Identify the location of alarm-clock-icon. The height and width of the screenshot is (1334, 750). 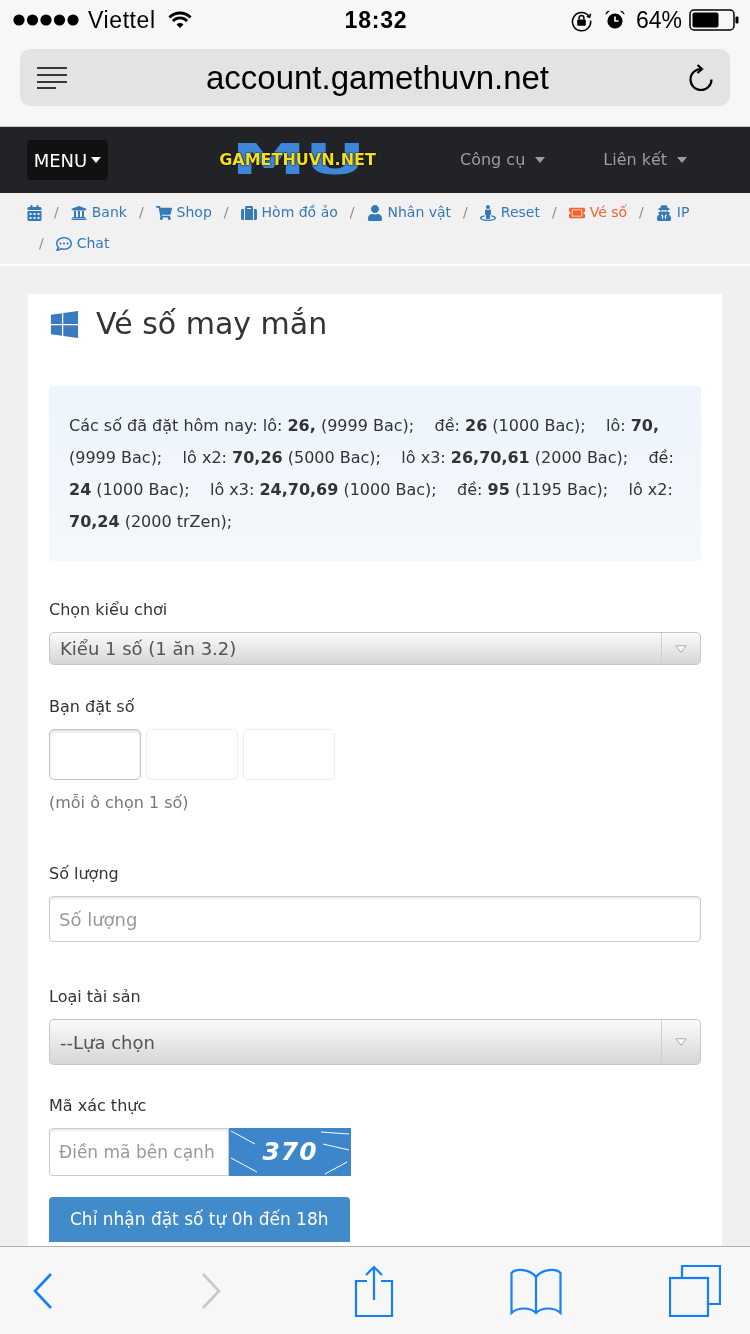
(614, 20).